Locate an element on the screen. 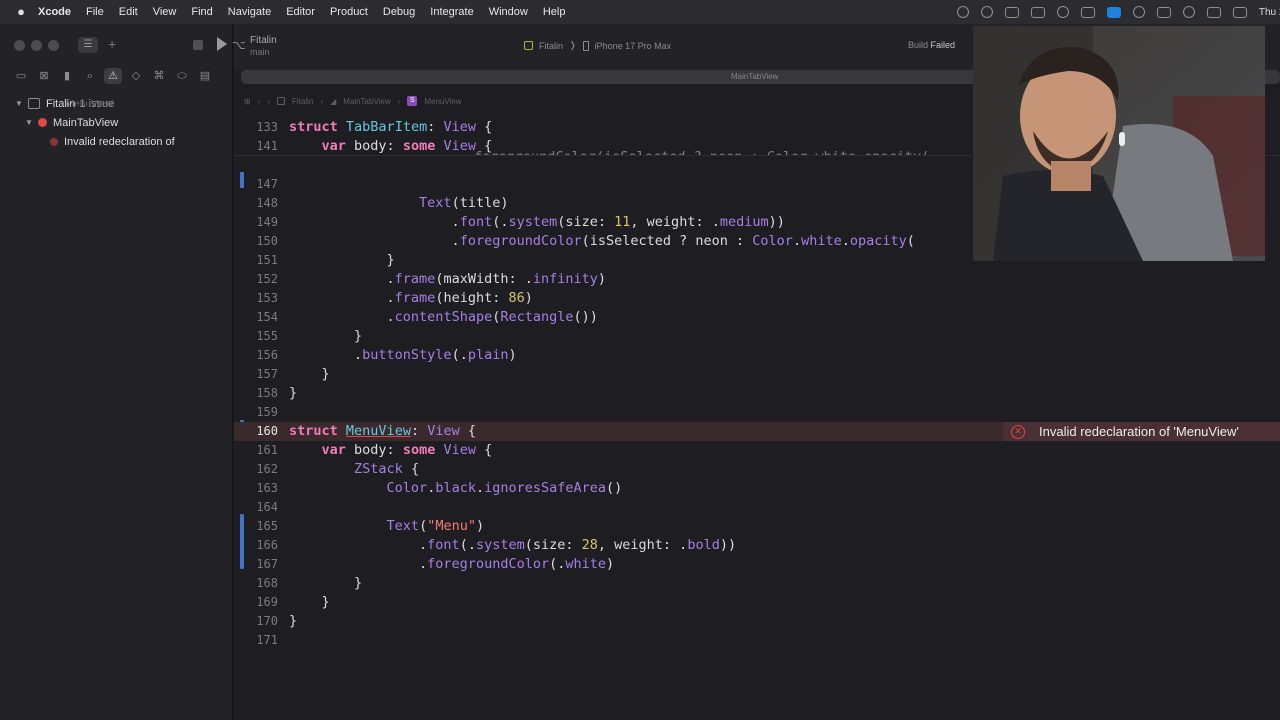 Image resolution: width=1280 pixels, height=720 pixels. display-status-icon is located at coordinates (1011, 12).